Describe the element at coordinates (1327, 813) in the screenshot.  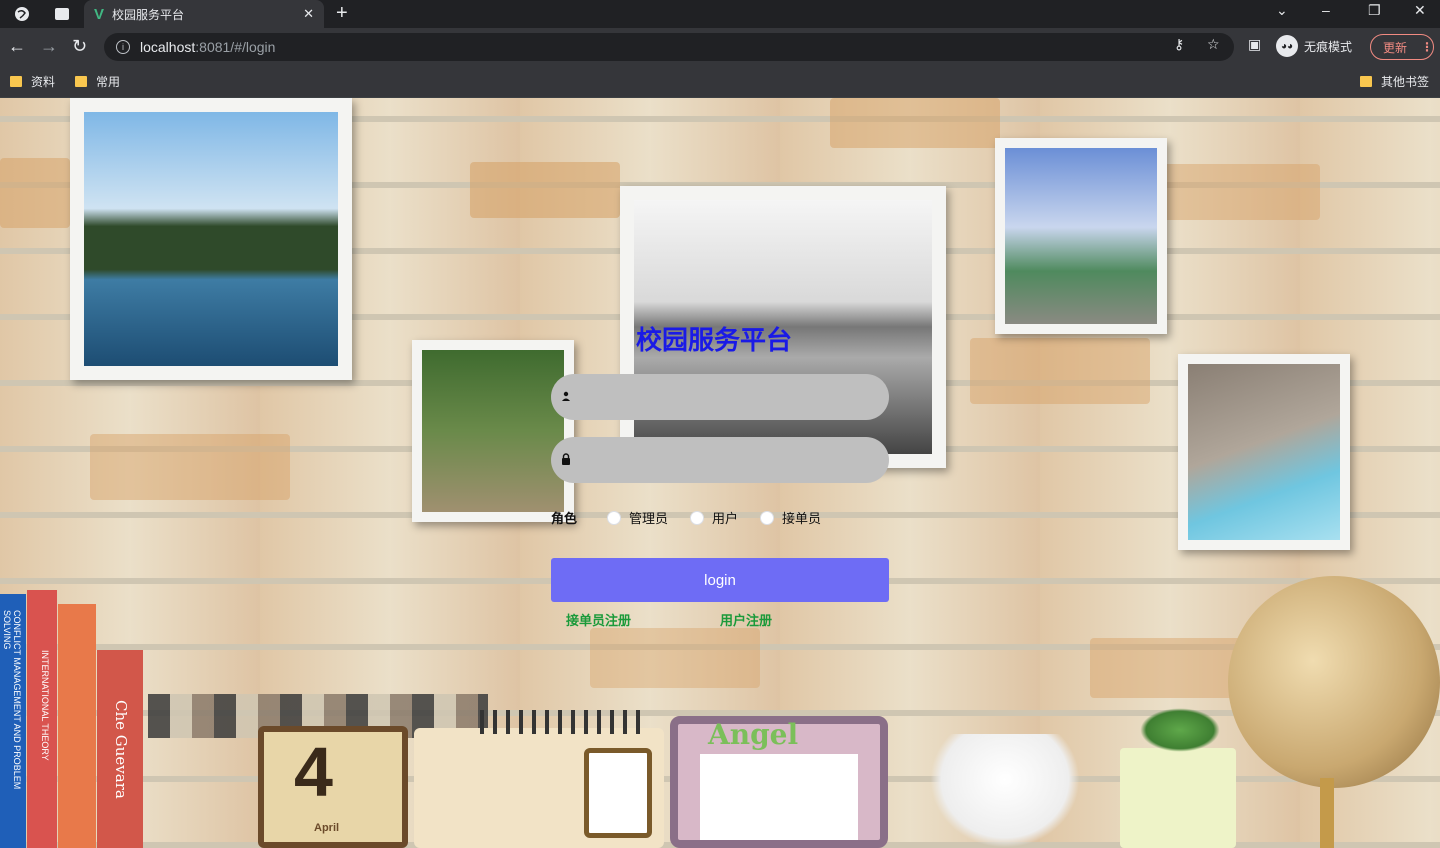
I see `globe-stand` at that location.